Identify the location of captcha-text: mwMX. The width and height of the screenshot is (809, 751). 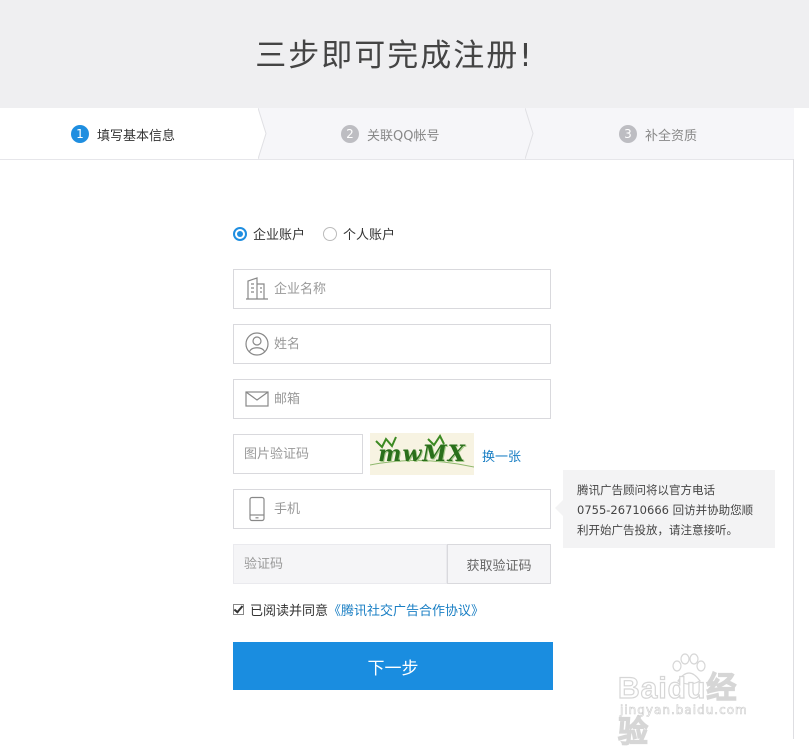
(422, 454).